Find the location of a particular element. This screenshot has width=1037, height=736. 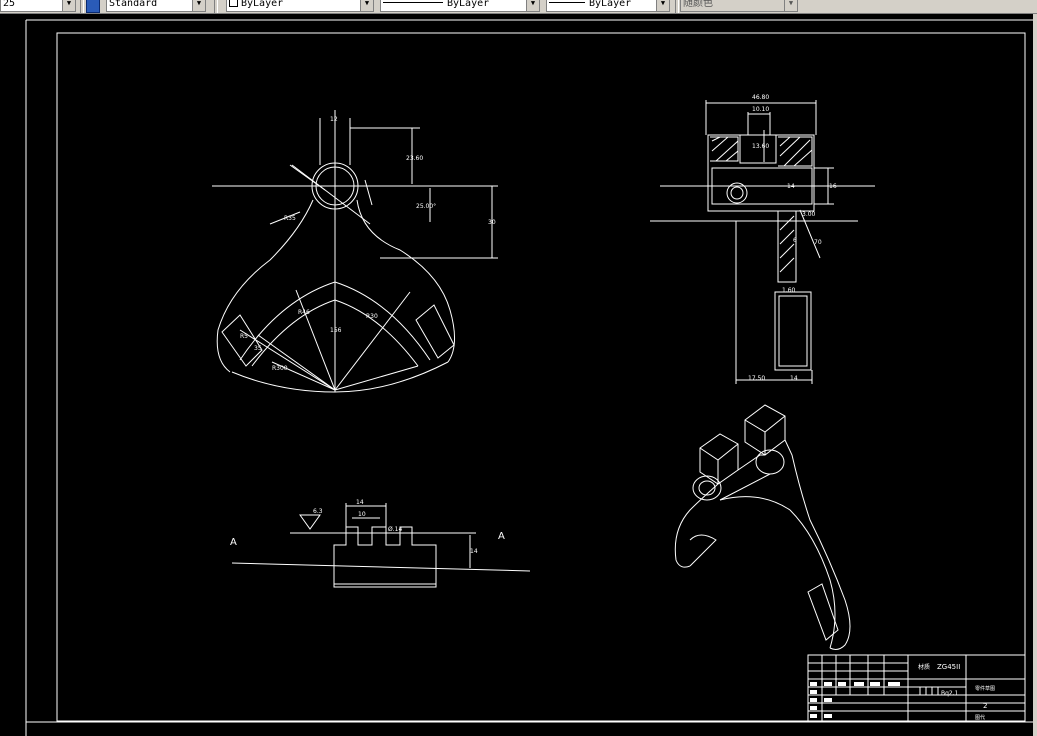

text-style-value: Standard is located at coordinates (133, 4).